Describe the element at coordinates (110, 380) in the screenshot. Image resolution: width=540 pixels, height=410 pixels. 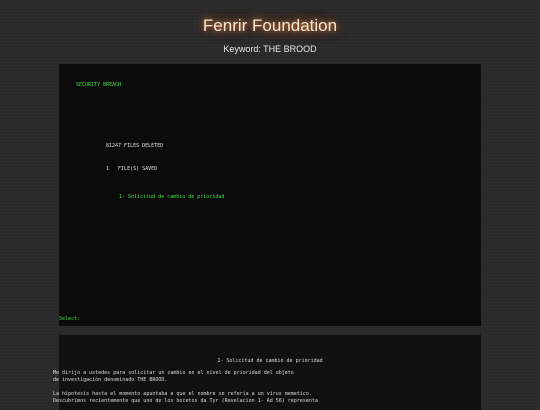
I see `document-line: de investigación denominado THE BROOD.` at that location.